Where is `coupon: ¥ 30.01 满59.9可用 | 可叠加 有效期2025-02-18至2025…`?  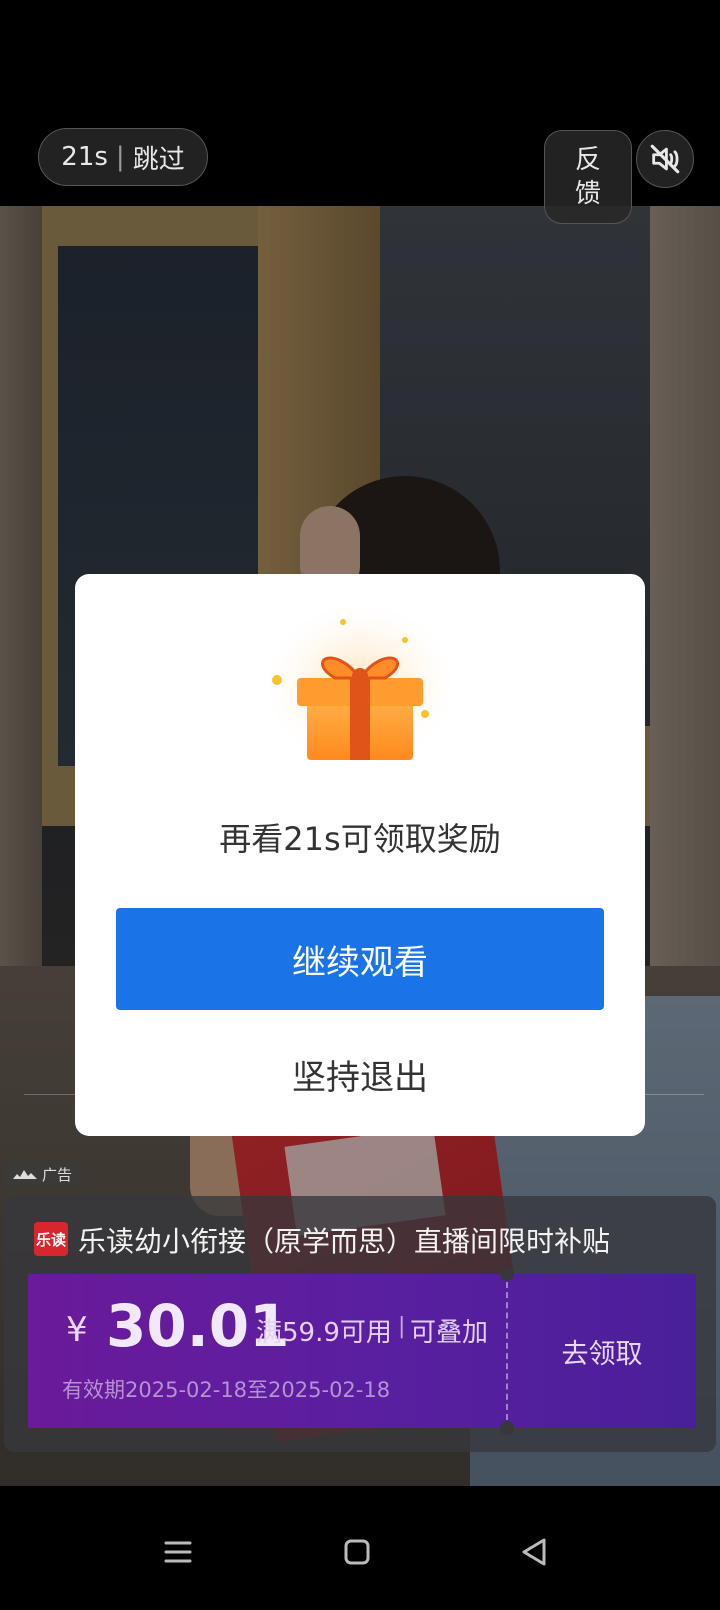
coupon: ¥ 30.01 满59.9可用 | 可叠加 有效期2025-02-18至2025… is located at coordinates (362, 1351).